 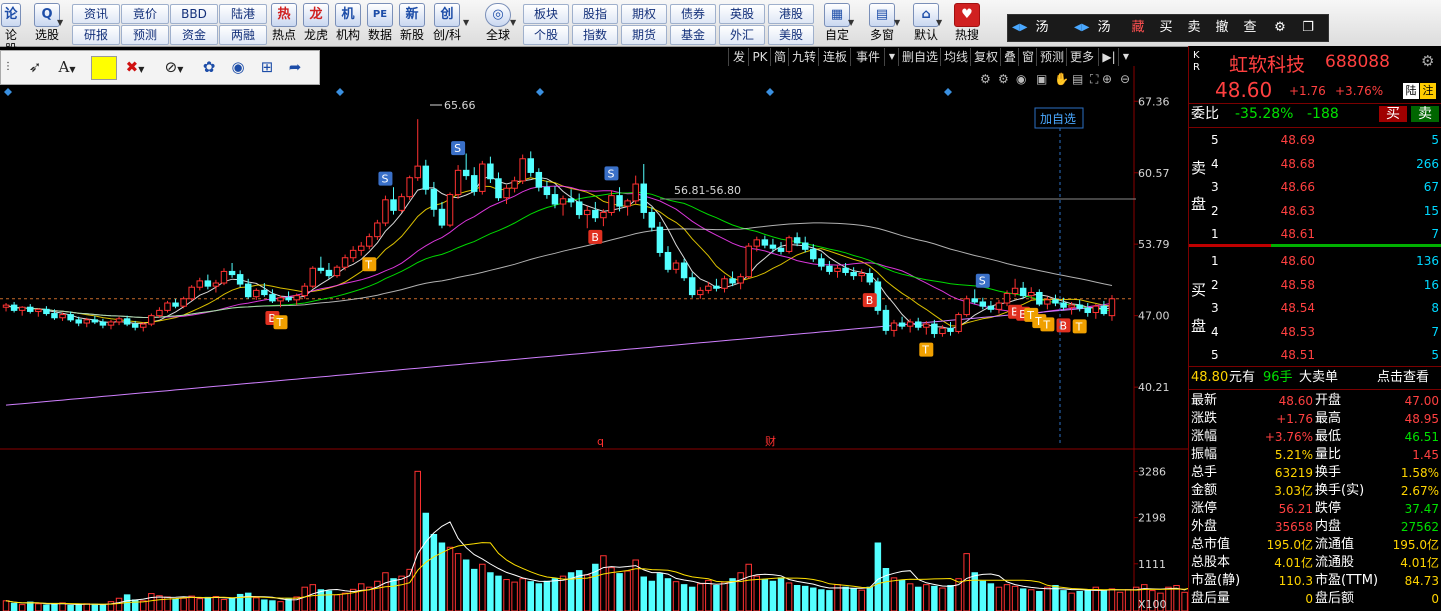 What do you see at coordinates (779, 57) in the screenshot?
I see `tab-jian: 简` at bounding box center [779, 57].